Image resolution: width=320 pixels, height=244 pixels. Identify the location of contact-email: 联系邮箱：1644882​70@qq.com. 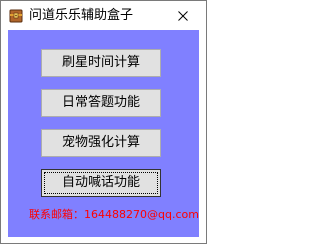
(114, 214).